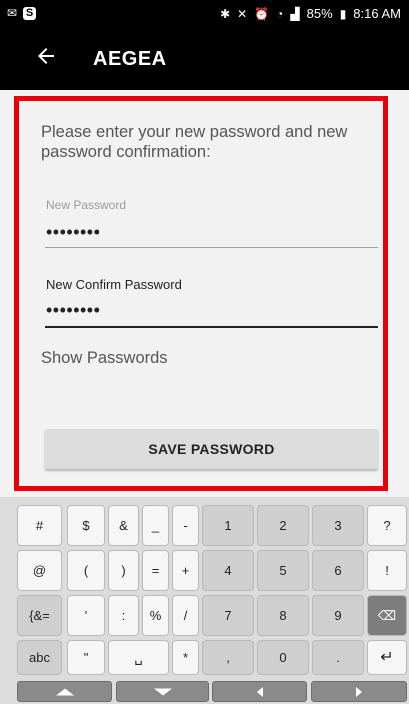 This screenshot has width=409, height=704. I want to click on cursor-right-key, so click(359, 691).